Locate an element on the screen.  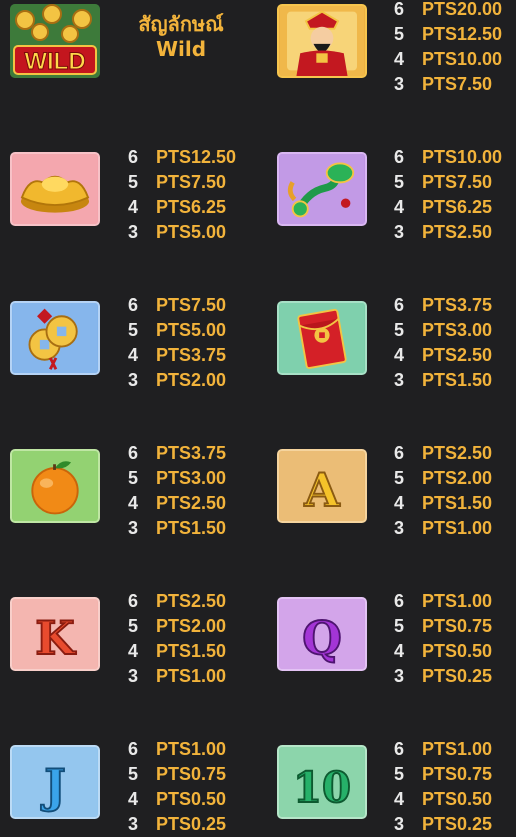
paylist-orange: 6 PTS3.75 5 PTS3.00 4 PTS2.50 3 PTS1.50 is located at coordinates (193, 491).